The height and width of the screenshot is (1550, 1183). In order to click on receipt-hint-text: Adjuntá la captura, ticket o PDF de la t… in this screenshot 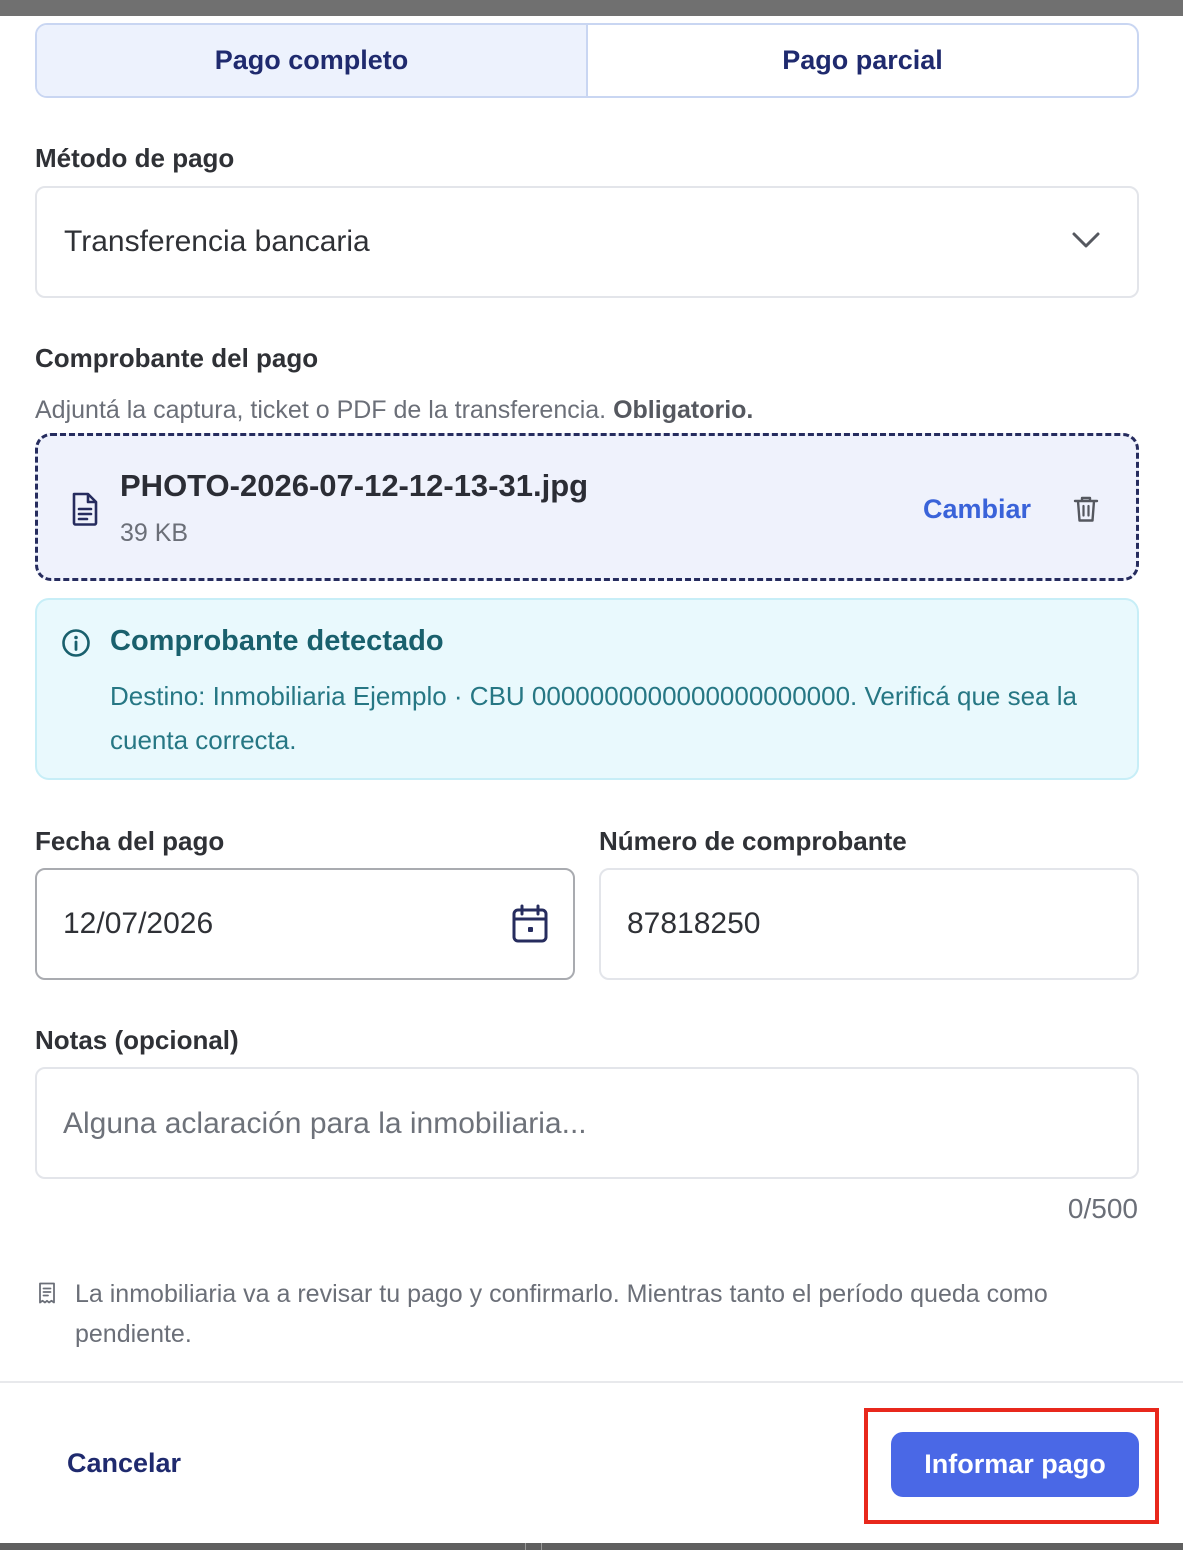, I will do `click(321, 410)`.